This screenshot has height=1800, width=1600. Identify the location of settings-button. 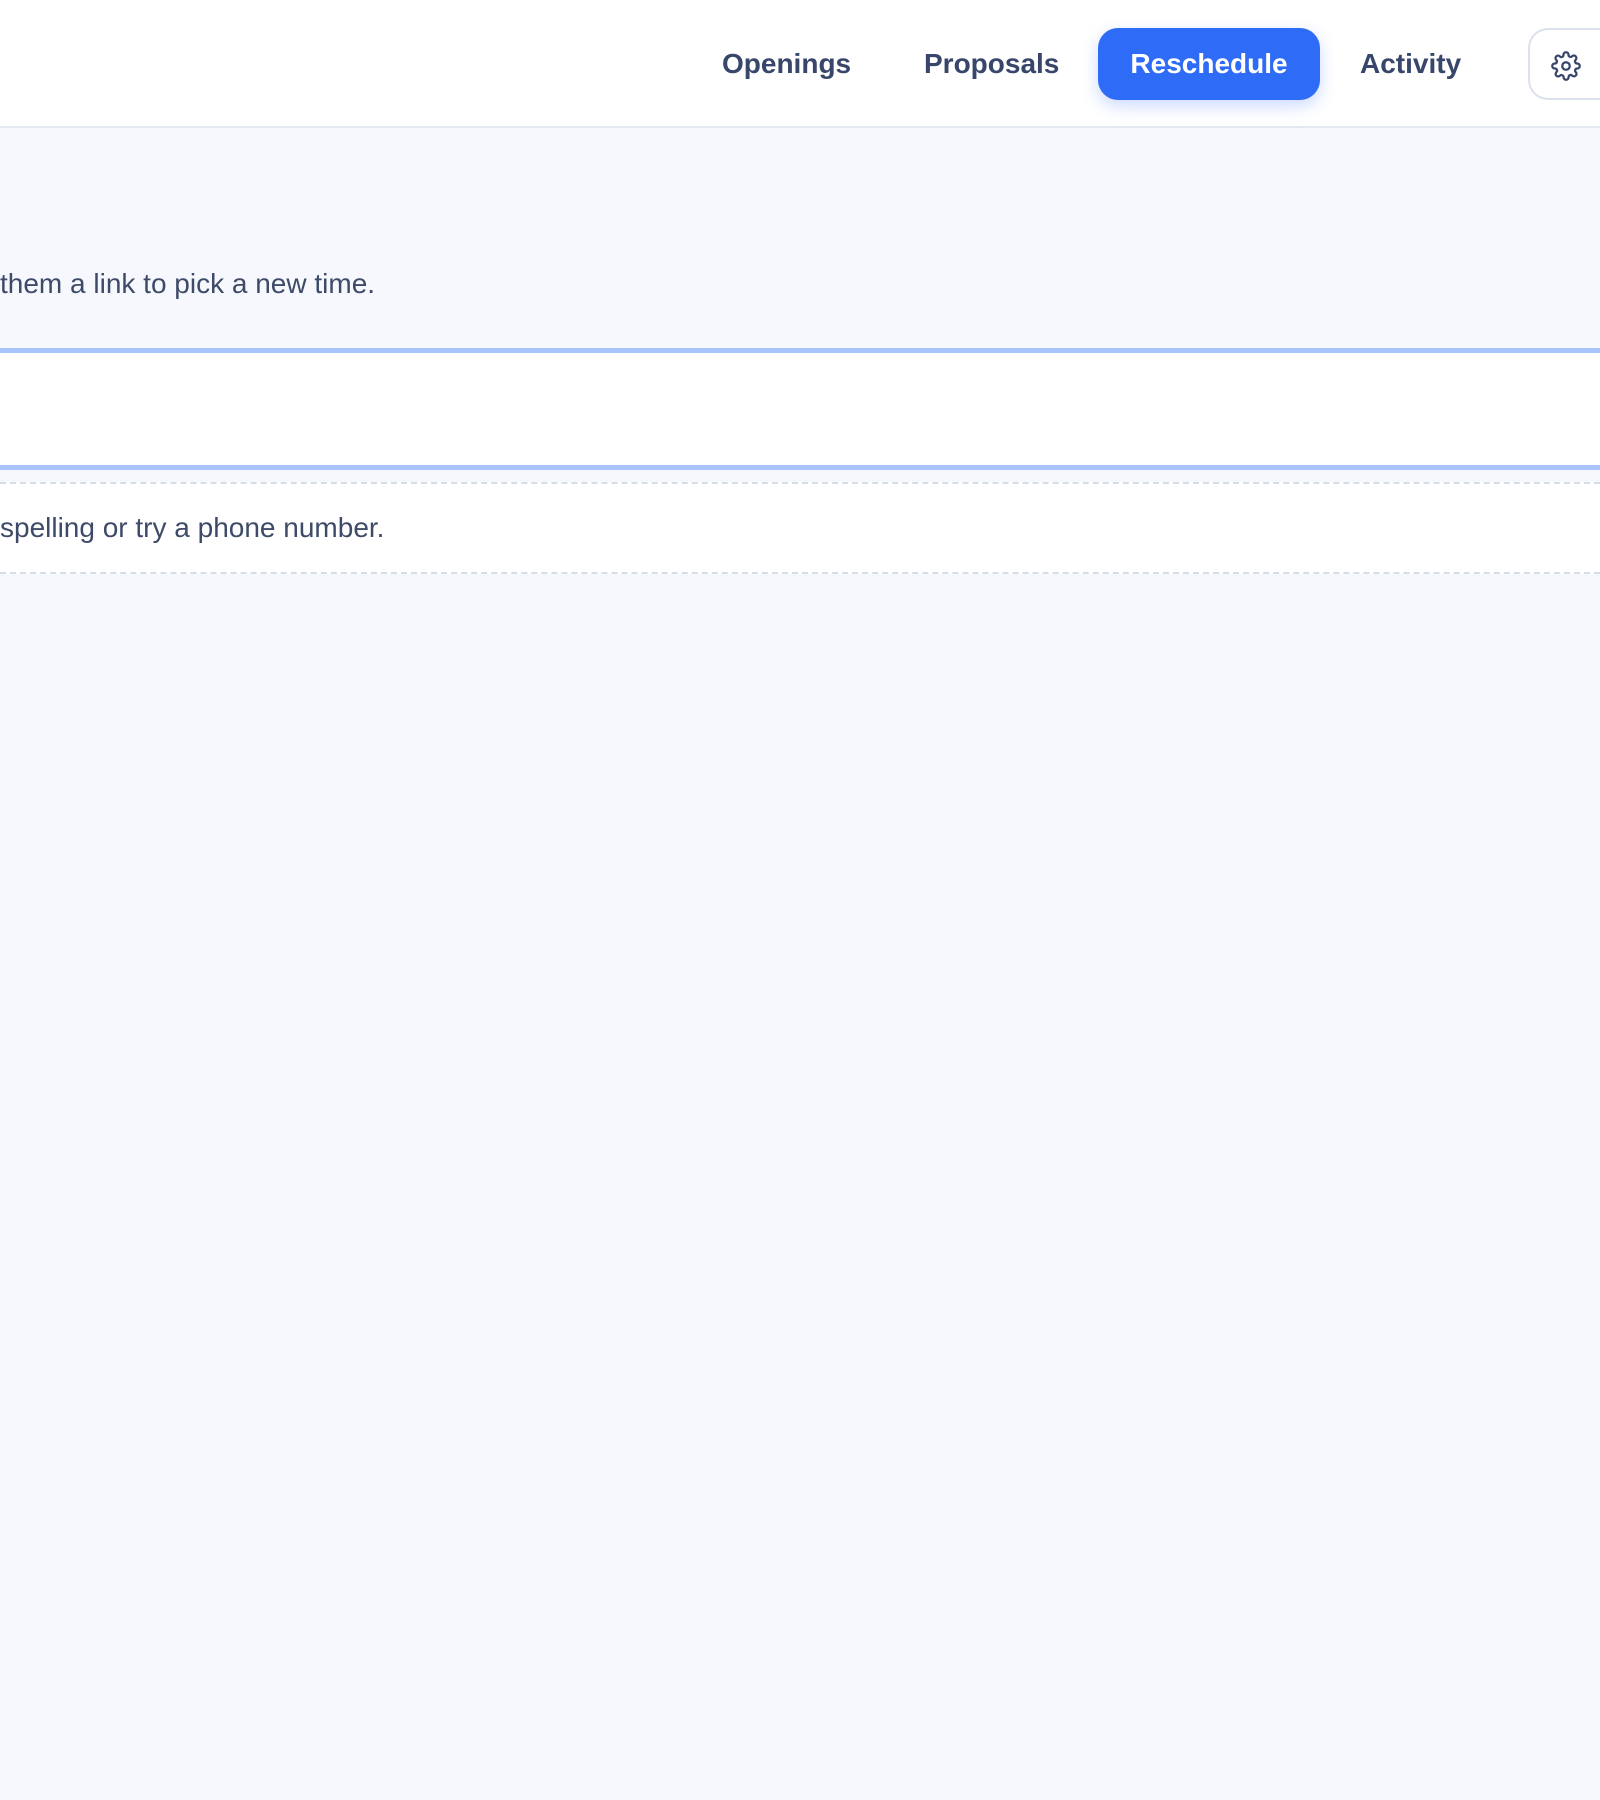
(1564, 64).